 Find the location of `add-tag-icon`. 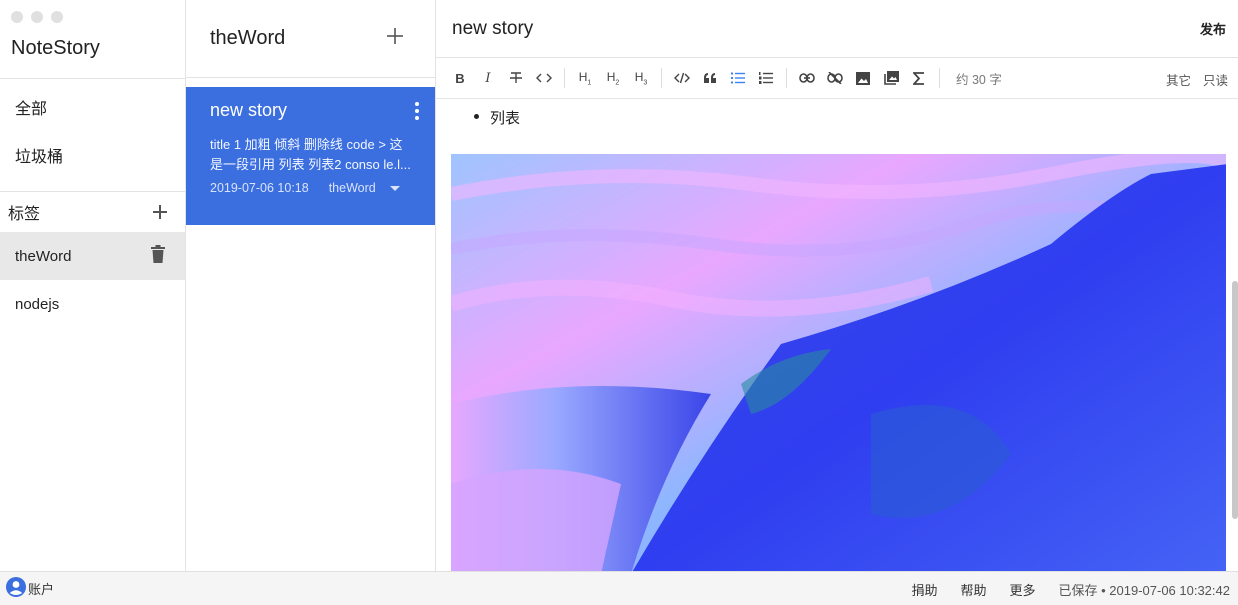

add-tag-icon is located at coordinates (160, 212).